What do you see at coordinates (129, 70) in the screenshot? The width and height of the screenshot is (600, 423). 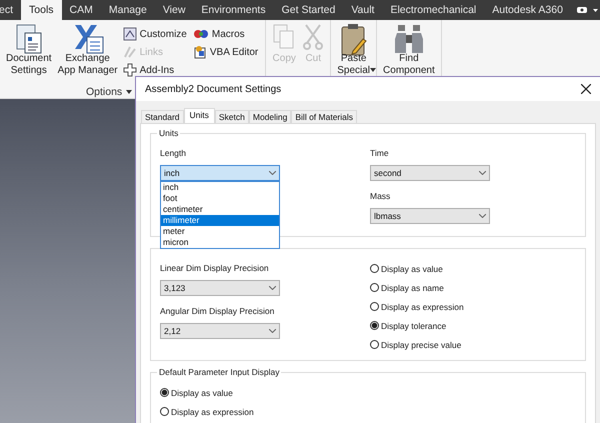 I see `plus-icon` at bounding box center [129, 70].